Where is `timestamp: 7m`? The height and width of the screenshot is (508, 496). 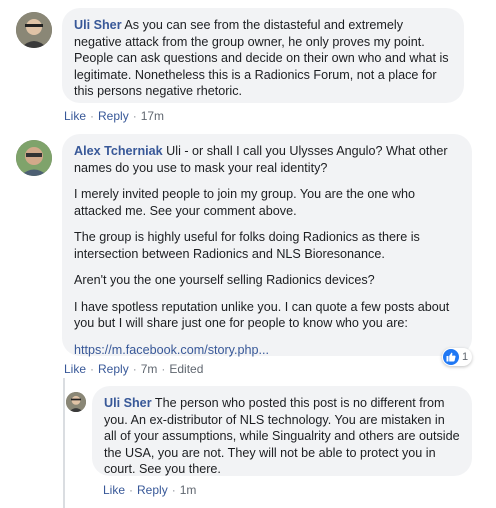
timestamp: 7m is located at coordinates (149, 369).